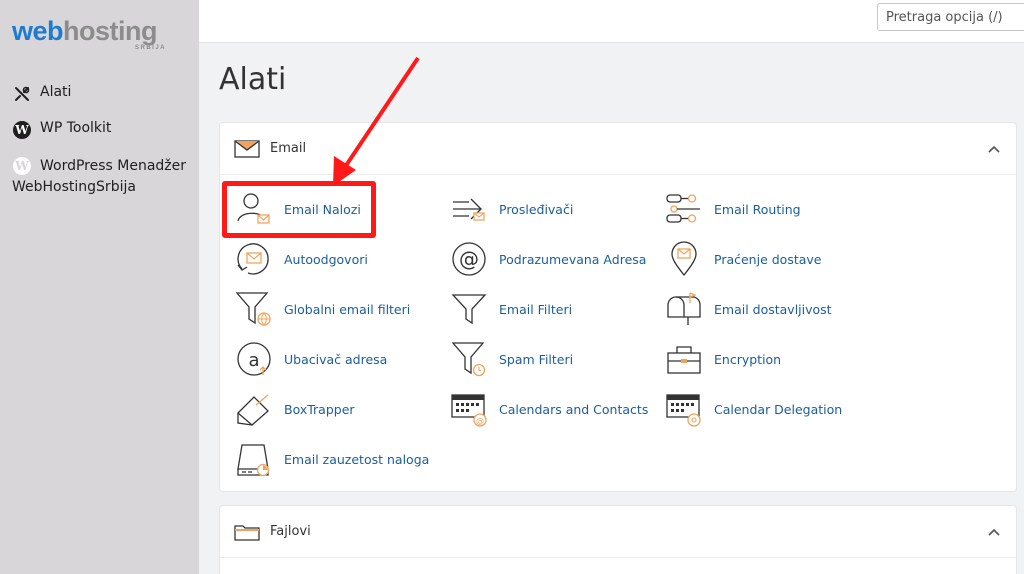 The height and width of the screenshot is (574, 1024). I want to click on default-address-icon: @, so click(469, 259).